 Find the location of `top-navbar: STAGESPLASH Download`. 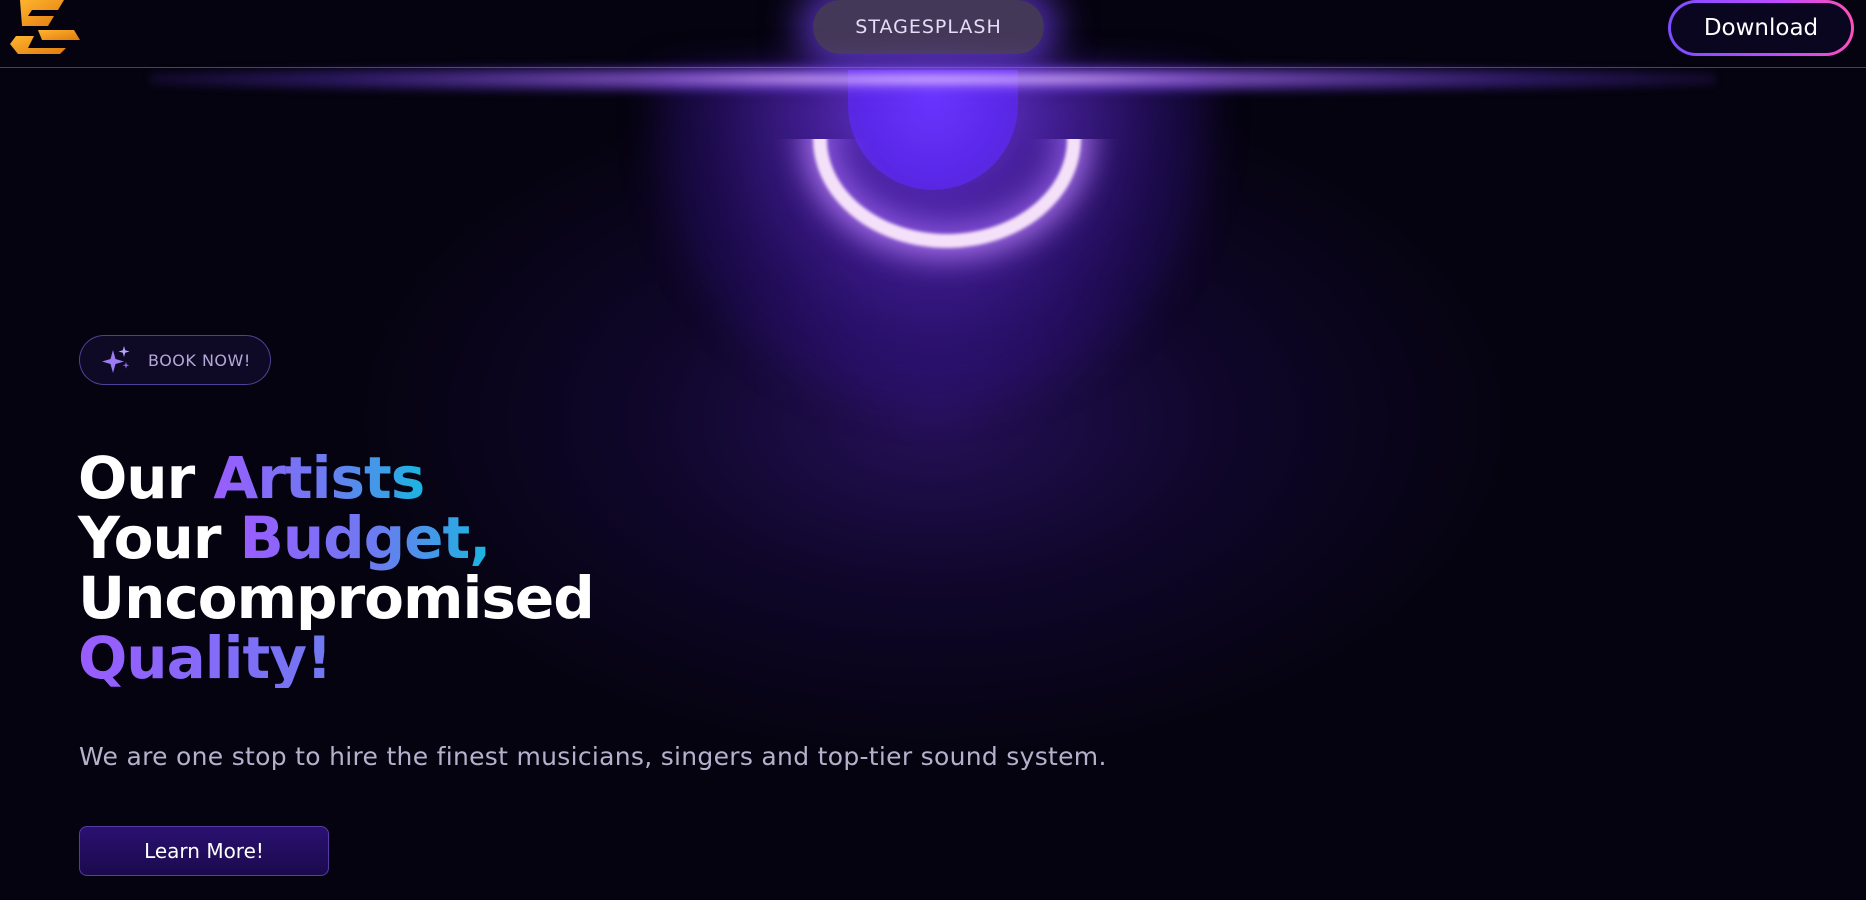

top-navbar: STAGESPLASH Download is located at coordinates (933, 34).